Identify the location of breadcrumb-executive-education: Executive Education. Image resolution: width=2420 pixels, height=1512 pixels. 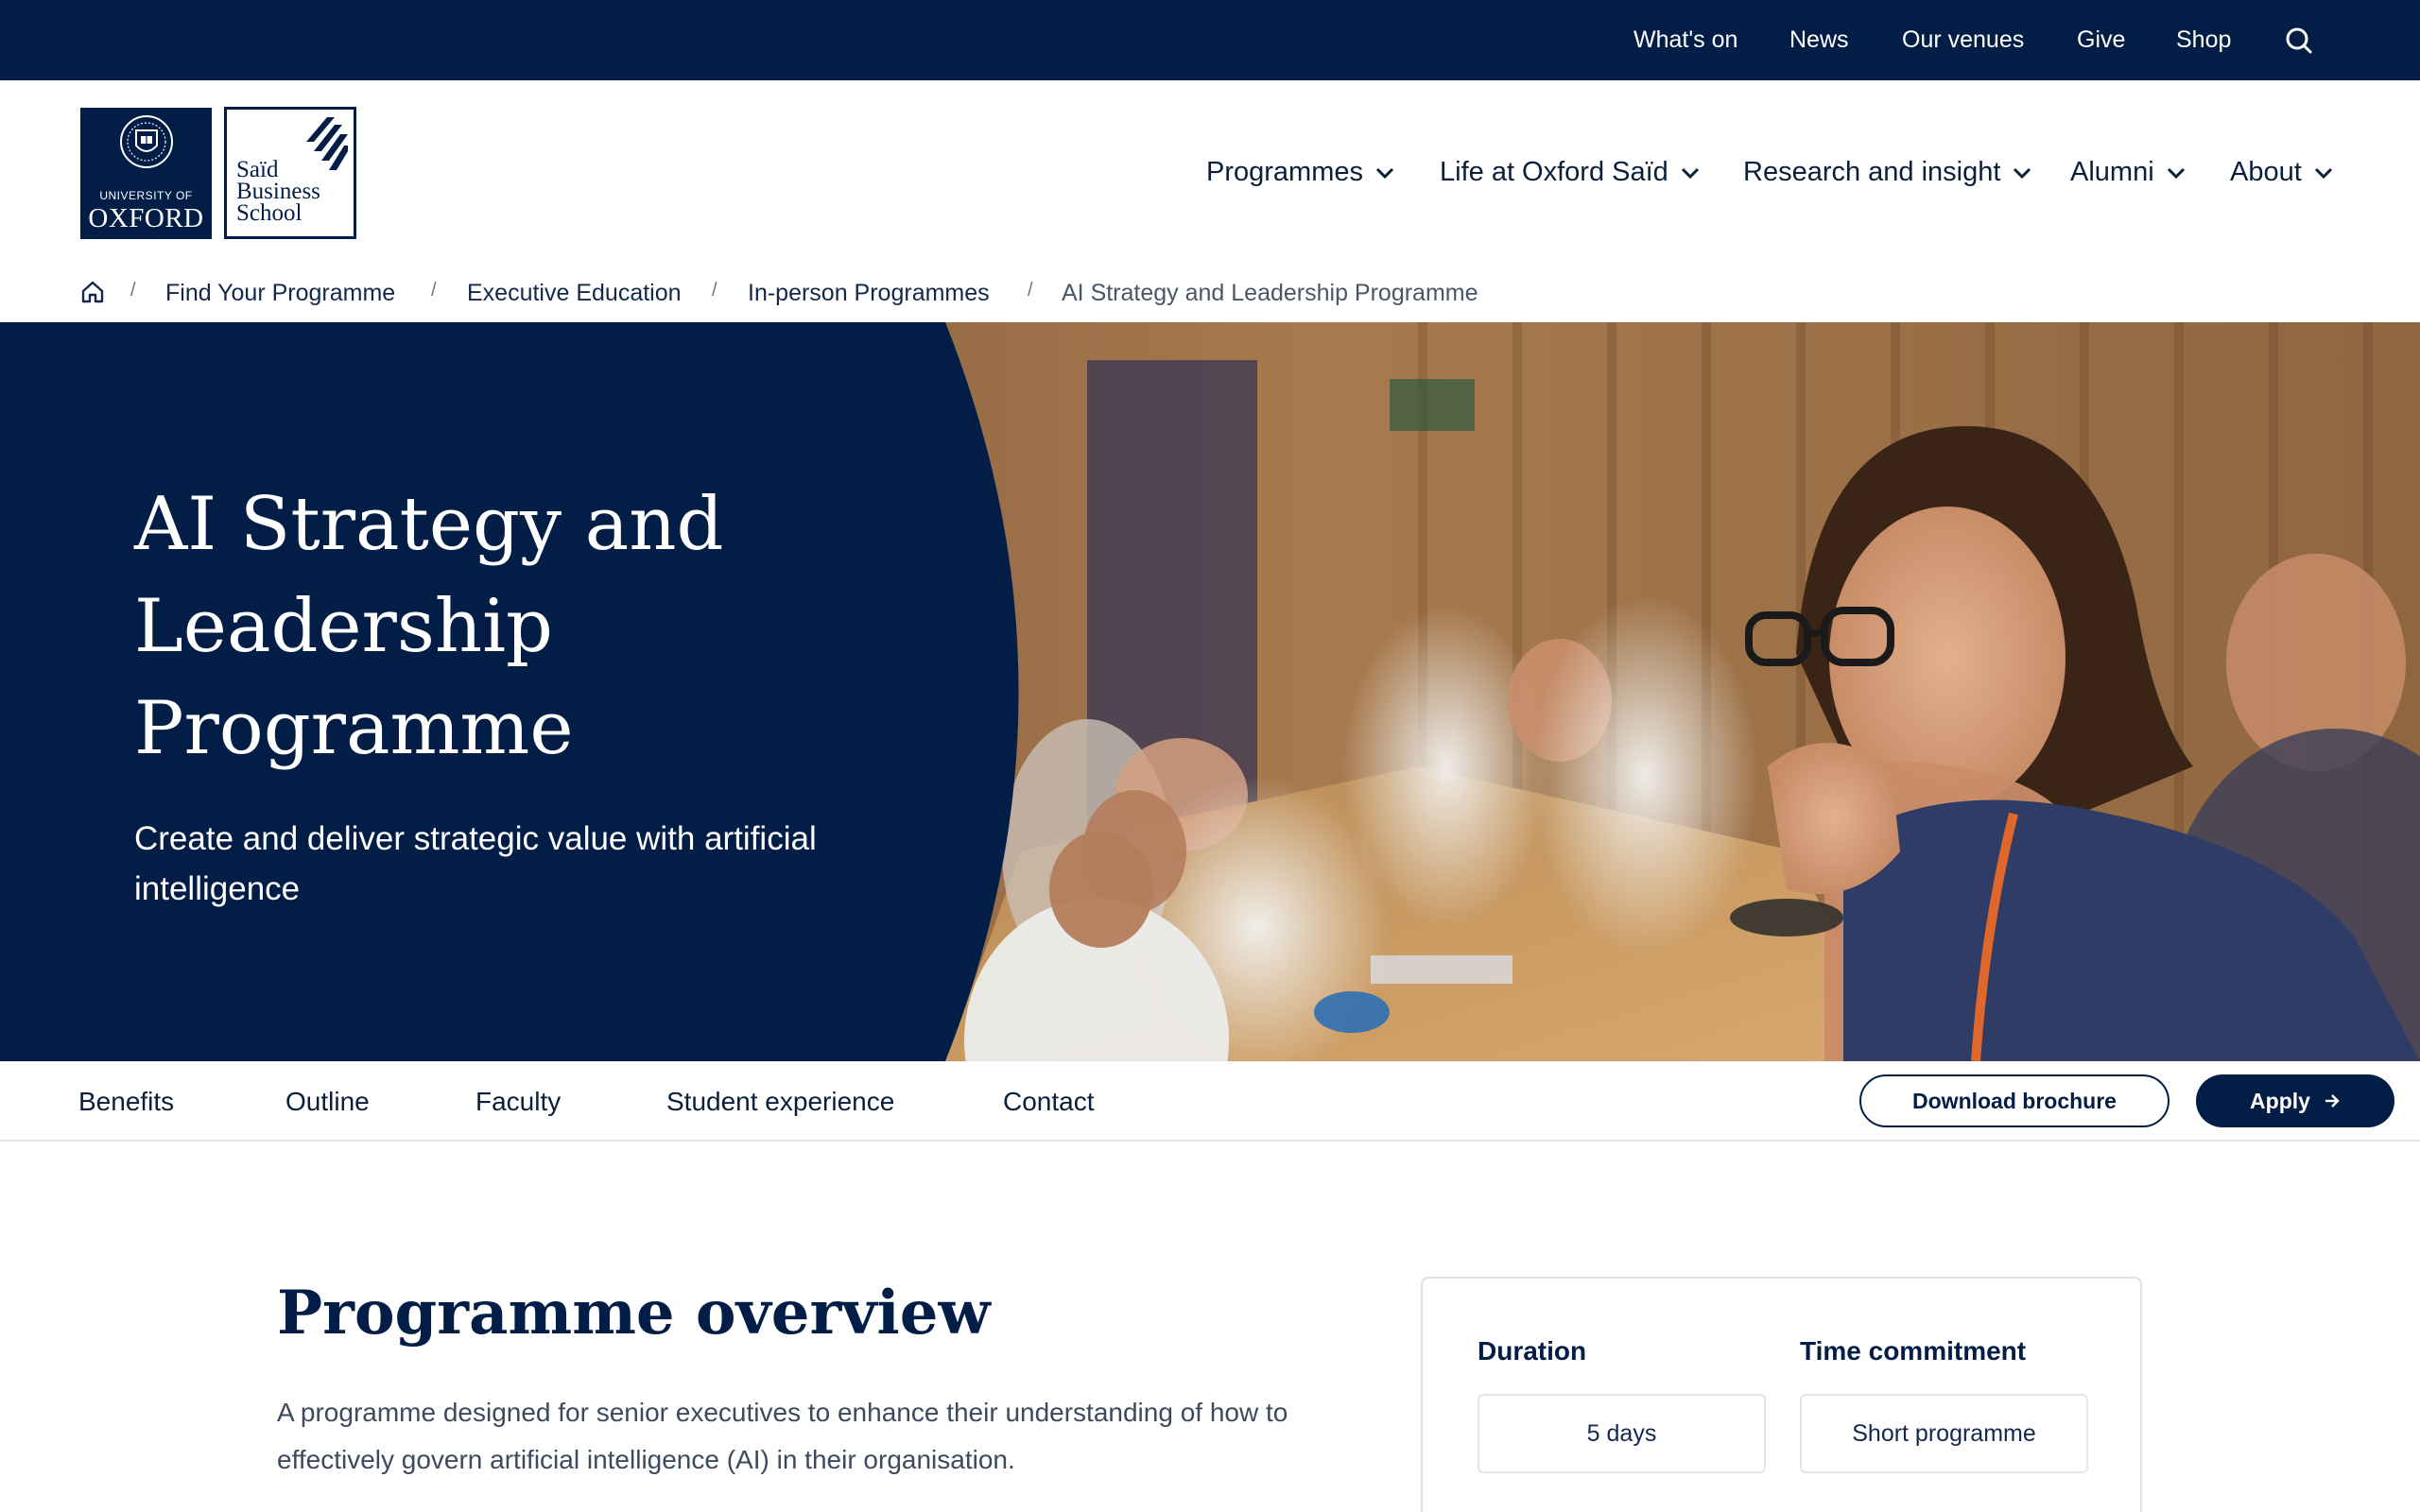
(575, 293).